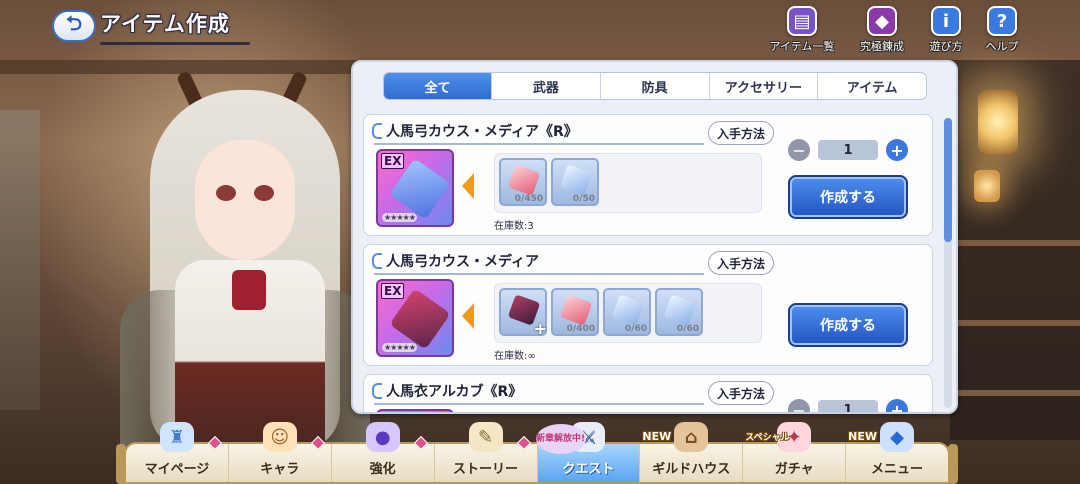  I want to click on nav-label: マイページ, so click(177, 469).